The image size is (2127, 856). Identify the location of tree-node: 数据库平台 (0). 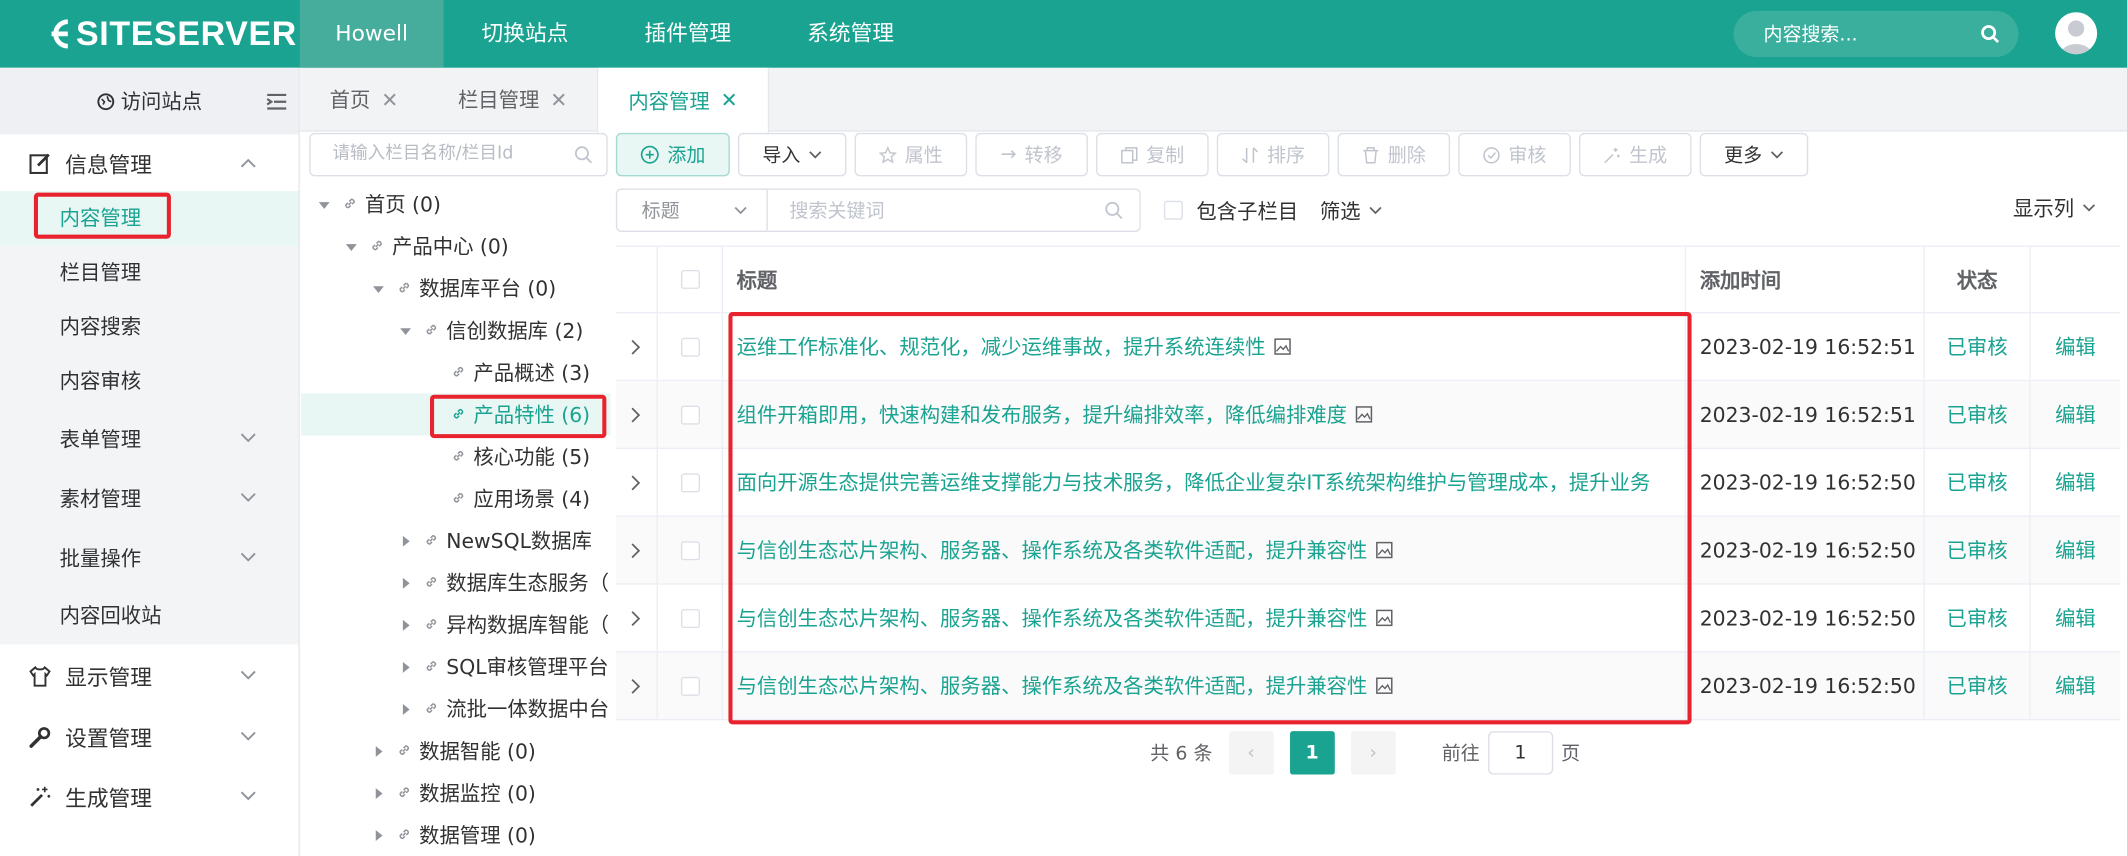
(455, 288).